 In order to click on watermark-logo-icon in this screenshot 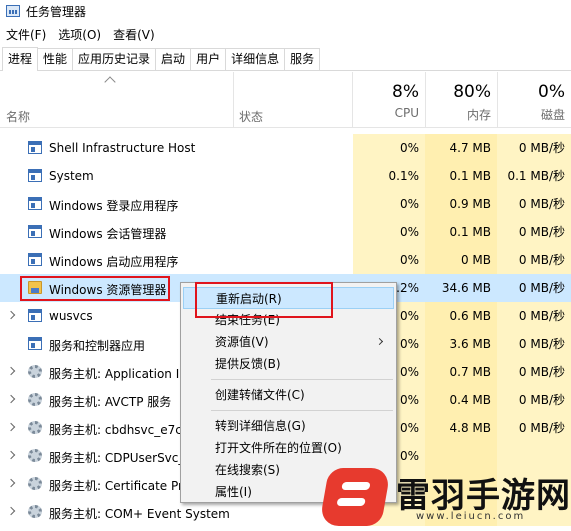, I will do `click(355, 497)`.